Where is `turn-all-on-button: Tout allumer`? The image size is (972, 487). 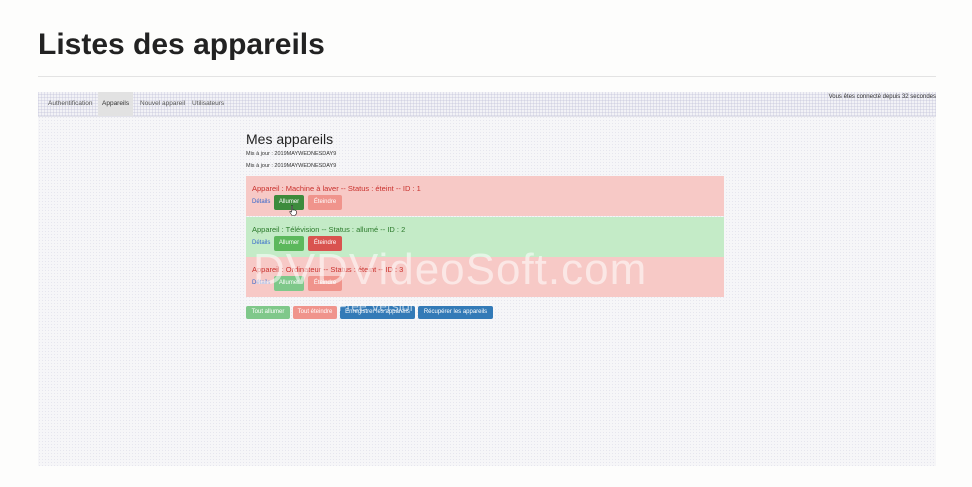 turn-all-on-button: Tout allumer is located at coordinates (268, 312).